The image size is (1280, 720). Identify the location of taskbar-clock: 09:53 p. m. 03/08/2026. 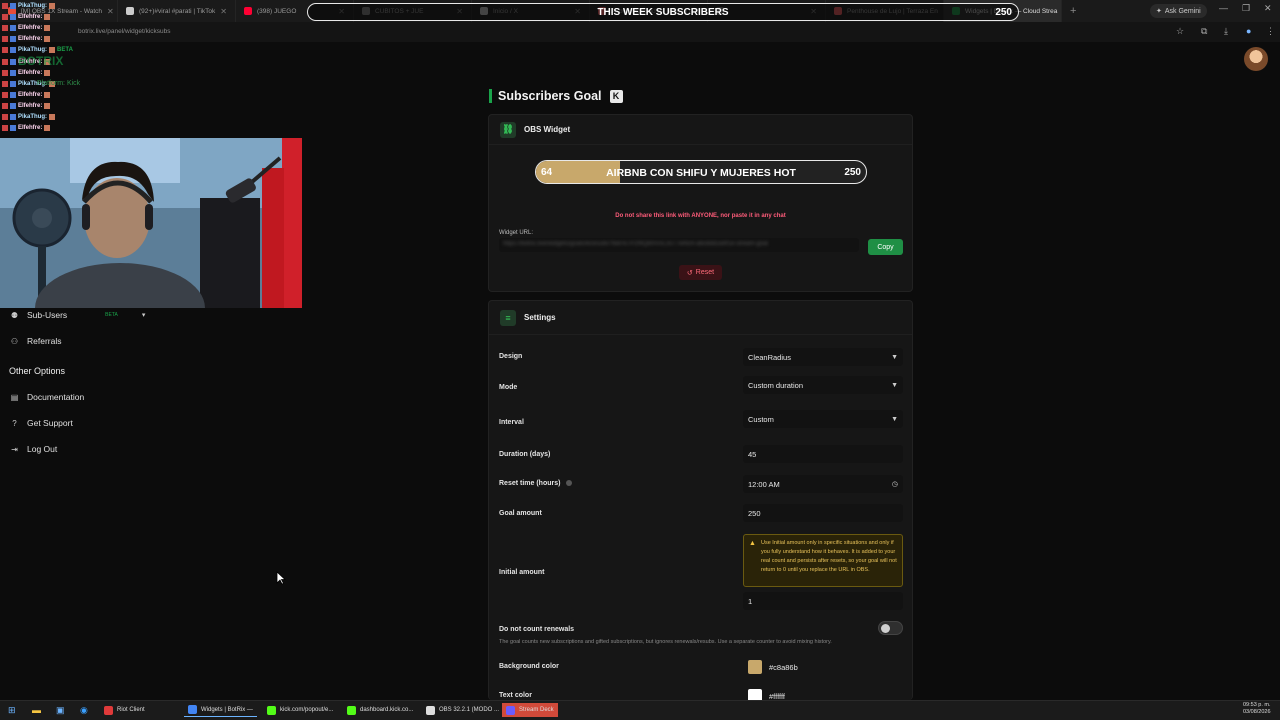
(1257, 708).